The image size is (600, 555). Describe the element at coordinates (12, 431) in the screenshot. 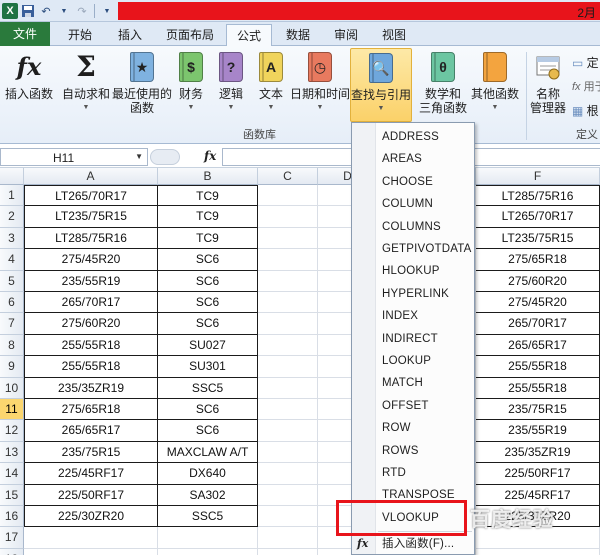

I see `row-header-12: 12` at that location.